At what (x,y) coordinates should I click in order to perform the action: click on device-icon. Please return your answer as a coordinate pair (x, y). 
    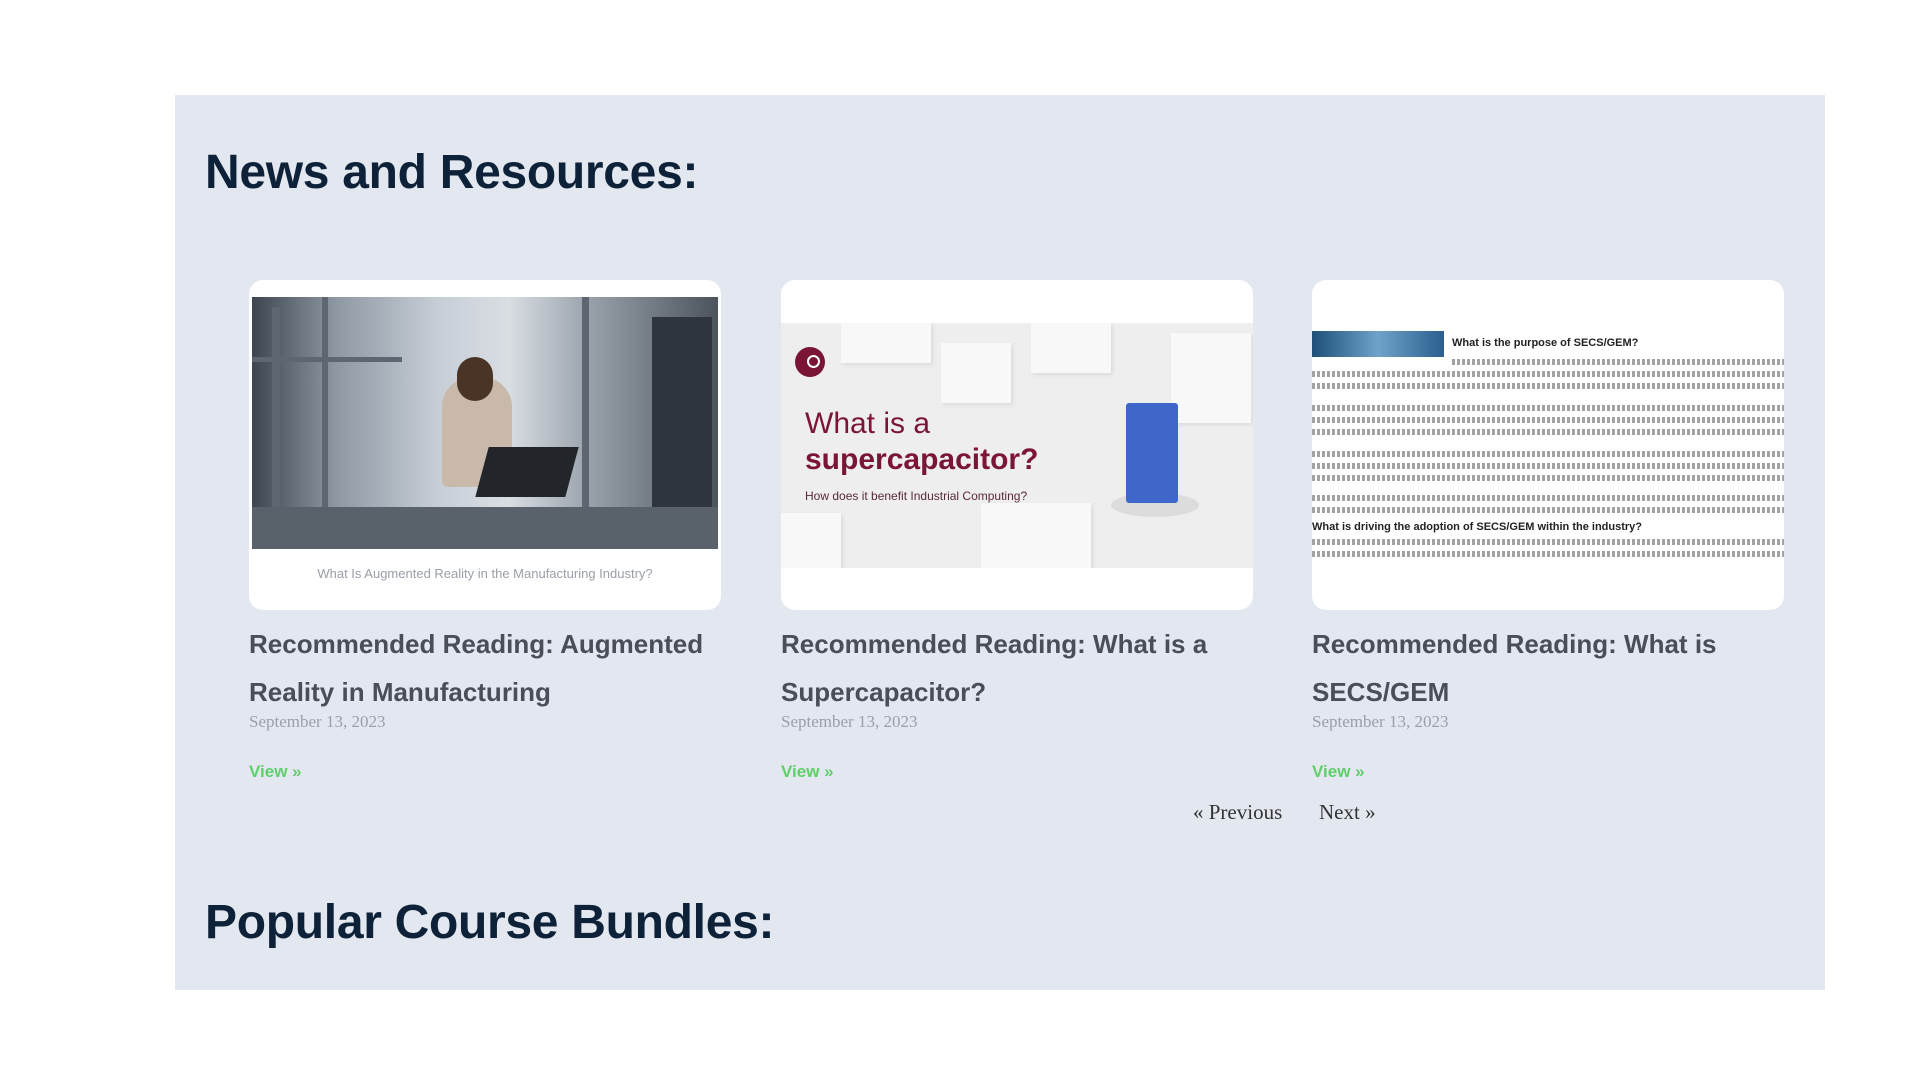
    Looking at the image, I should click on (1152, 453).